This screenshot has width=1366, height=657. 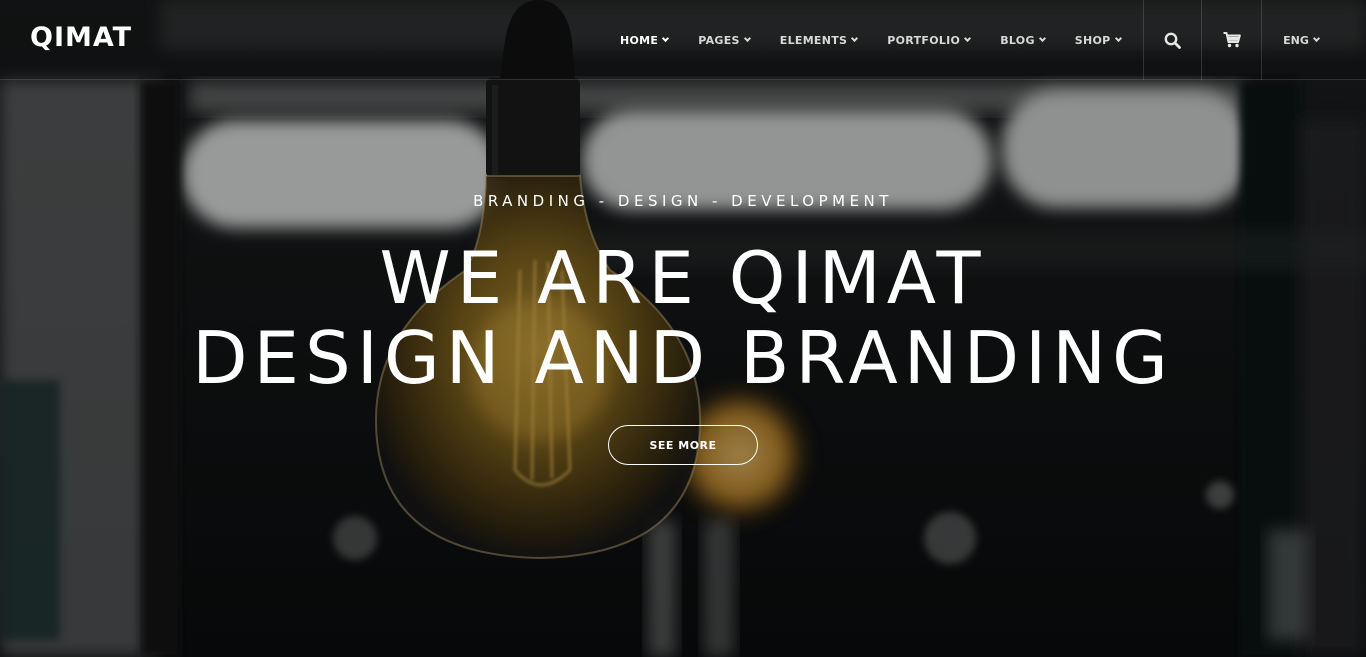 I want to click on see-more-button: SEE MORE, so click(x=683, y=445).